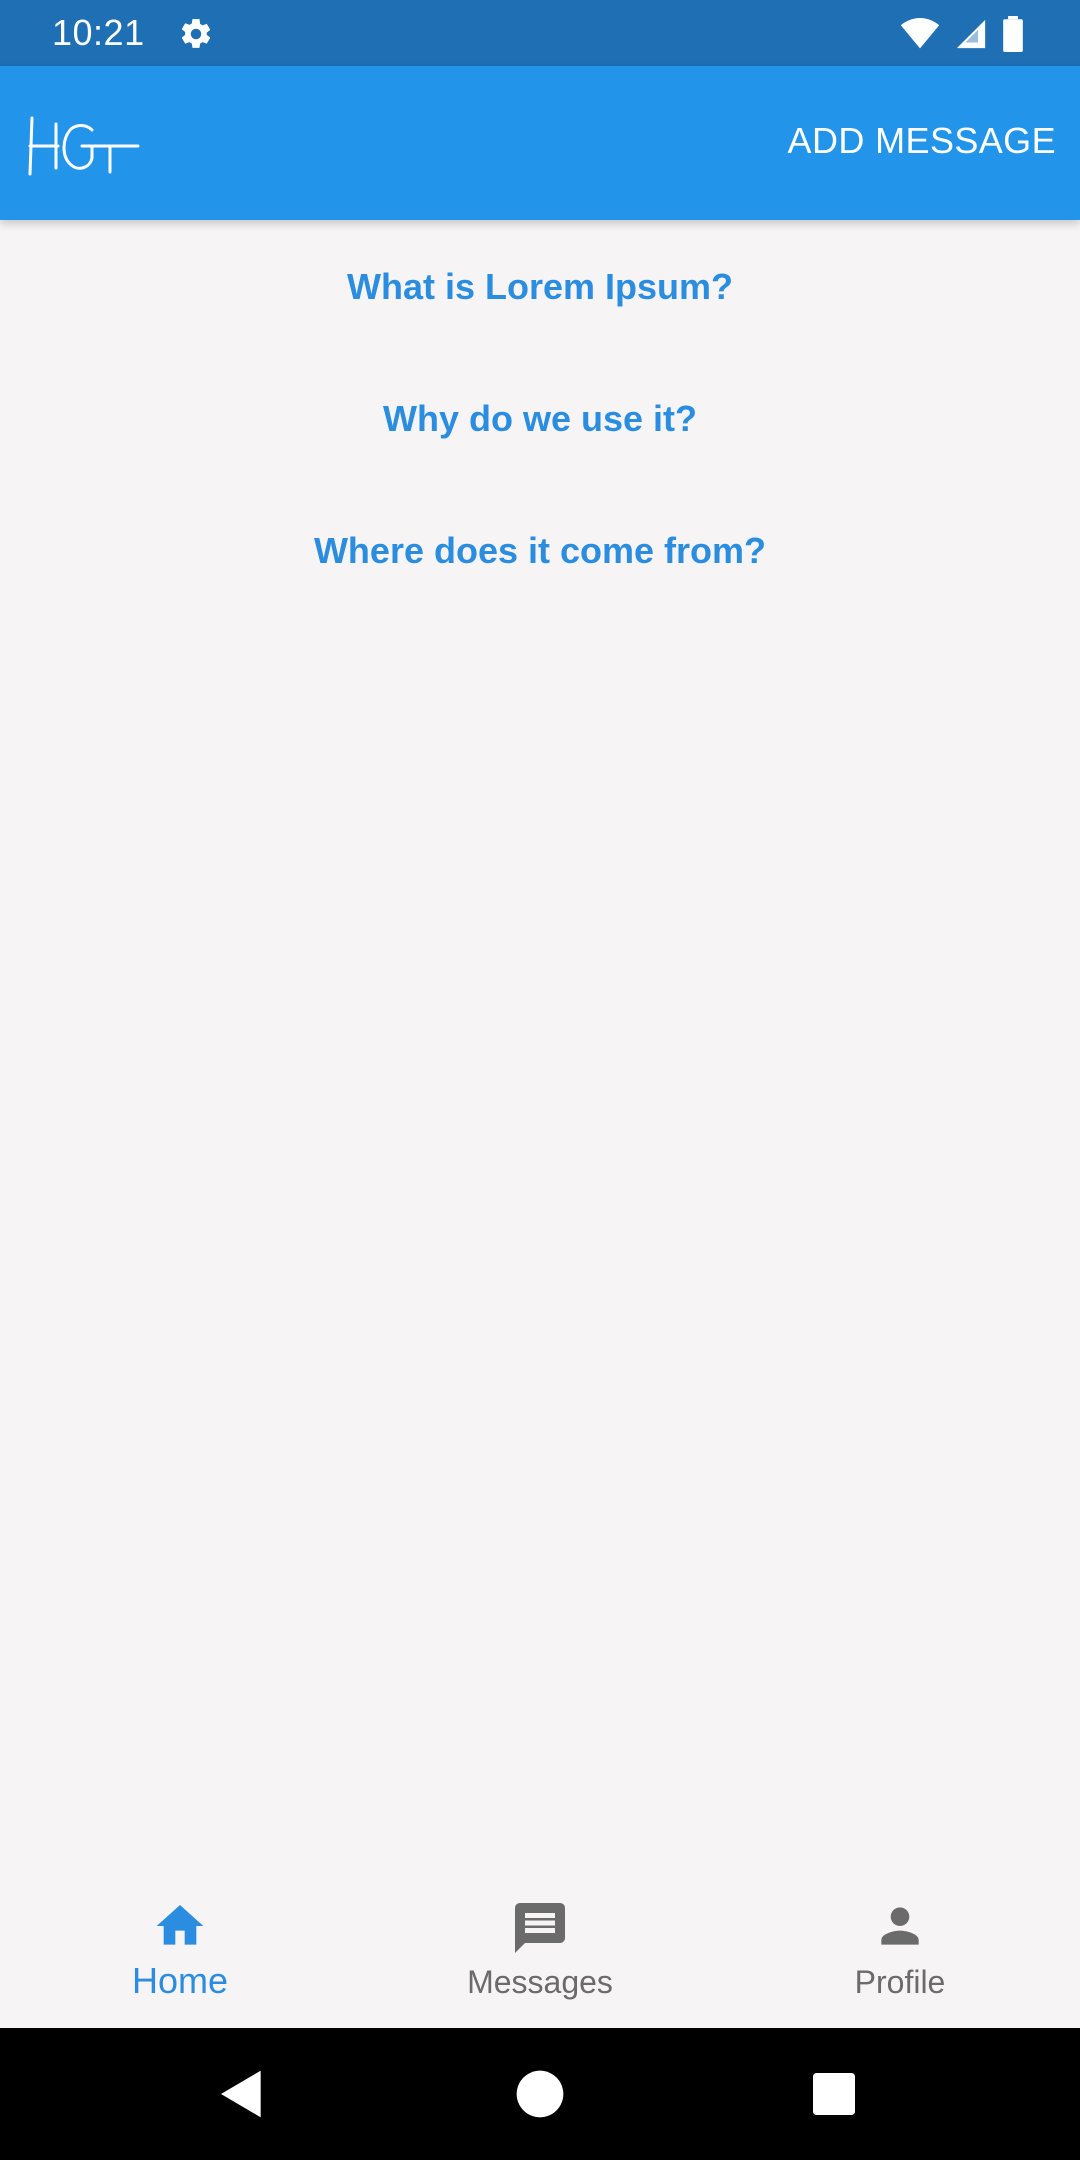  I want to click on back-icon, so click(242, 2094).